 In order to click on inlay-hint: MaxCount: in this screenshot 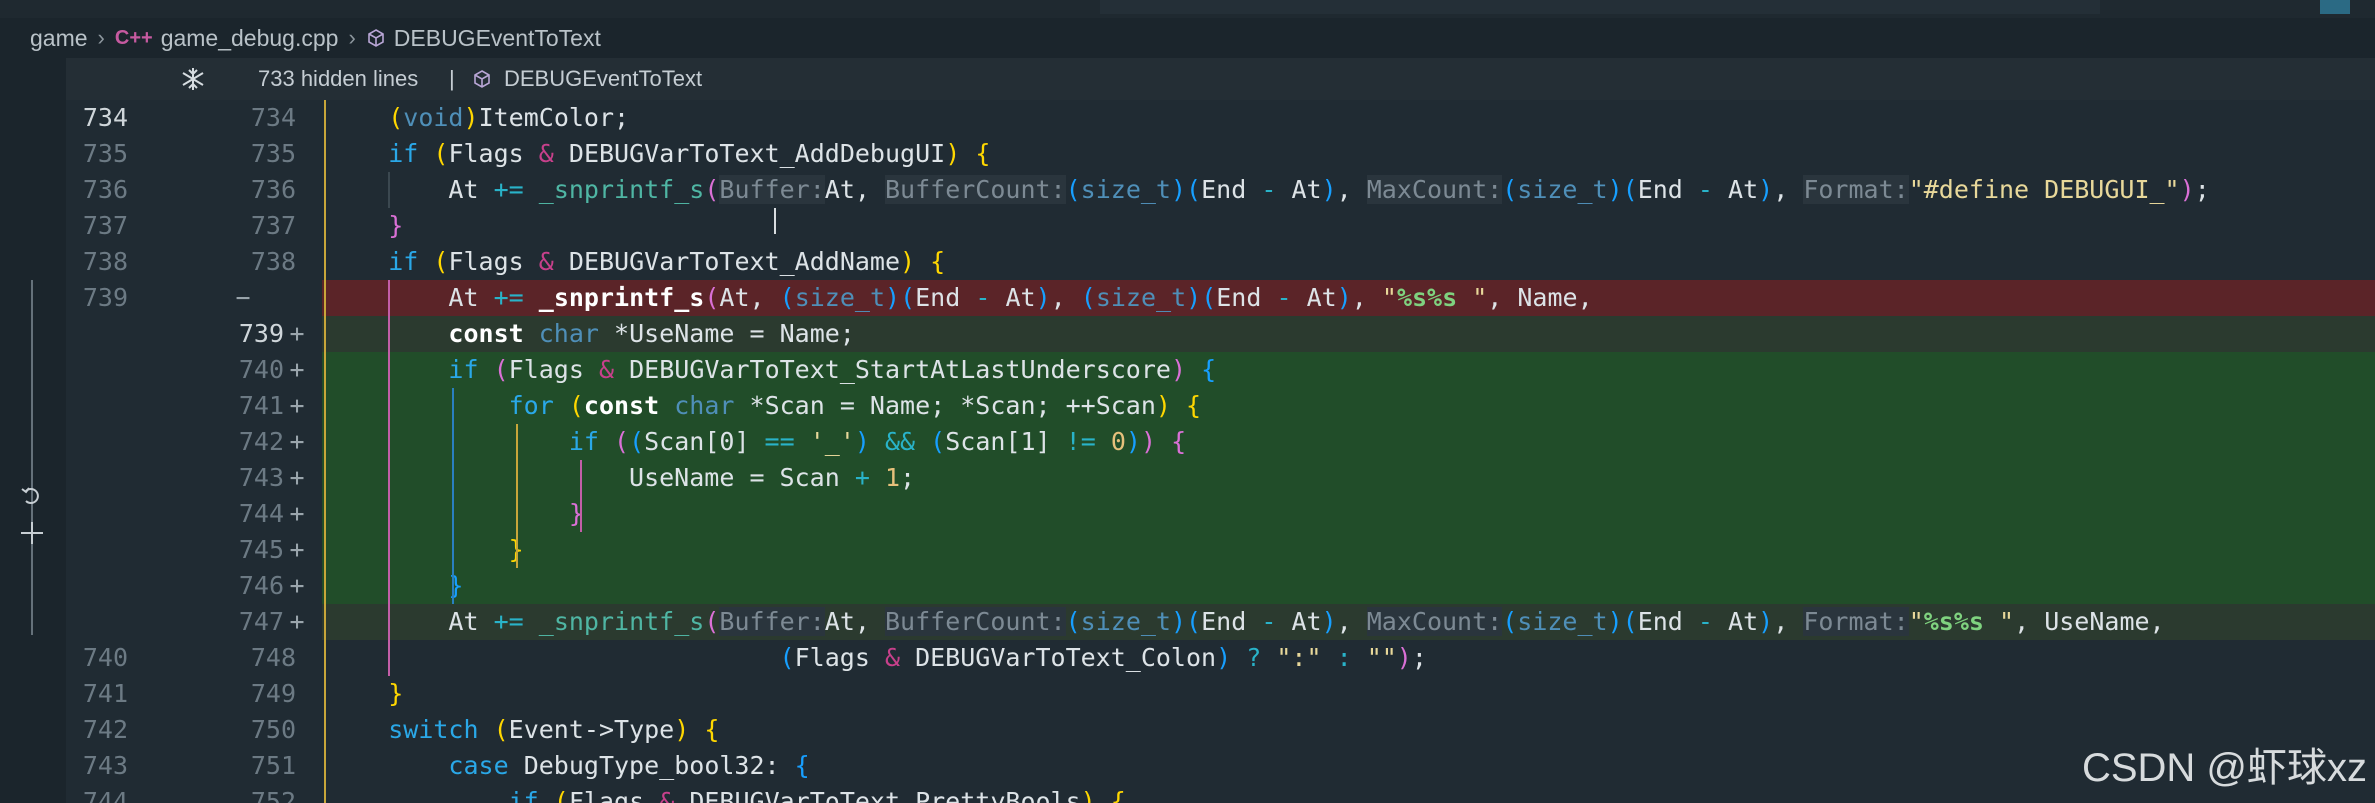, I will do `click(1434, 621)`.